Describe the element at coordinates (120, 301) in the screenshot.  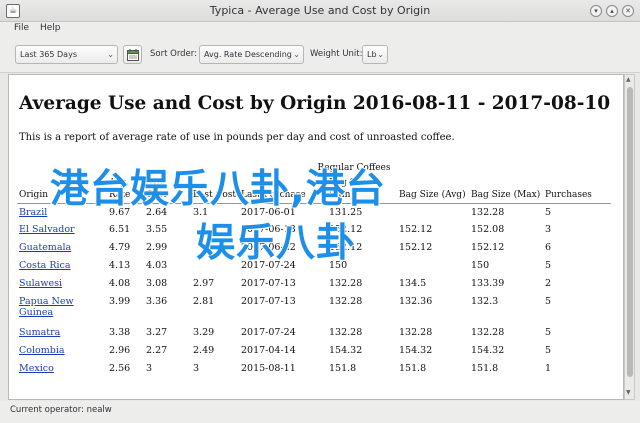
I see `table-cell: 3.99` at that location.